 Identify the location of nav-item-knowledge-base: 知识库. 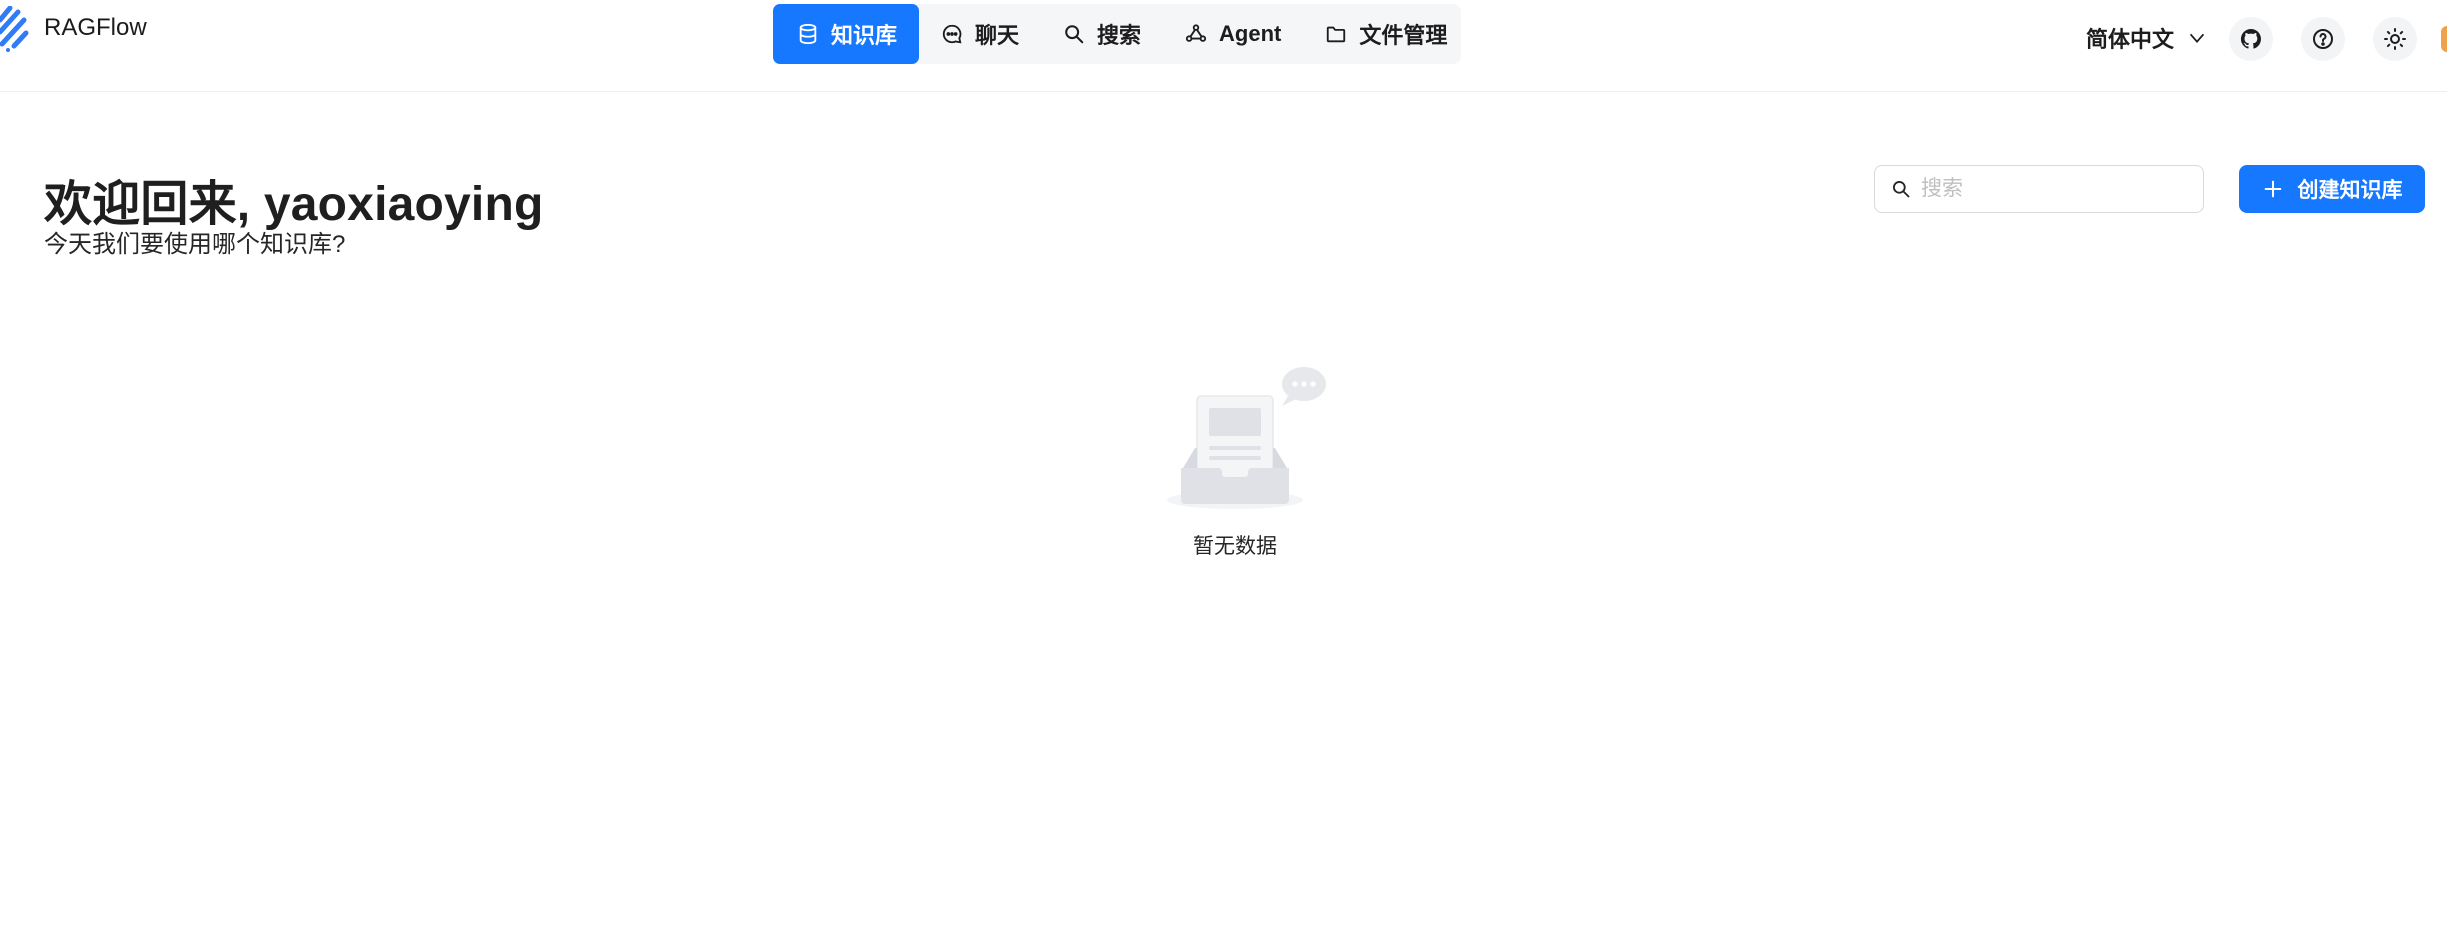
(846, 34).